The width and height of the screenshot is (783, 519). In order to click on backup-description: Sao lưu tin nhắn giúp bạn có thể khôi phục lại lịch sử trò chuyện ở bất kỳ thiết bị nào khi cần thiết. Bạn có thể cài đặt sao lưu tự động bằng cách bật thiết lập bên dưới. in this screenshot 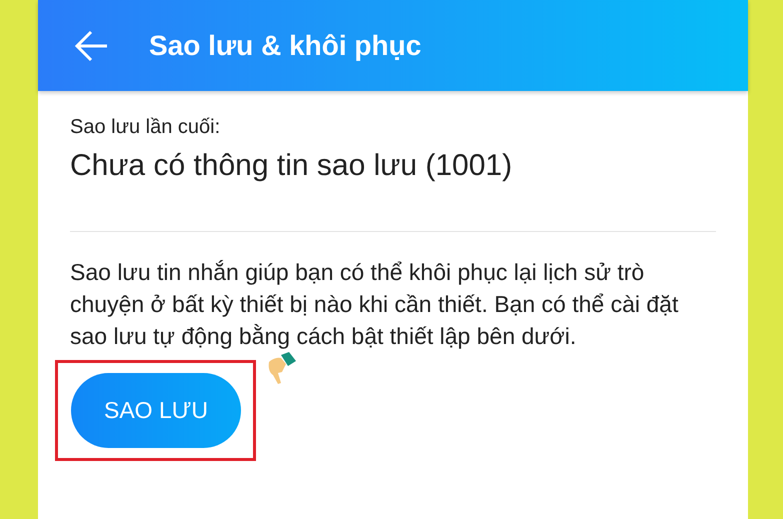, I will do `click(375, 304)`.